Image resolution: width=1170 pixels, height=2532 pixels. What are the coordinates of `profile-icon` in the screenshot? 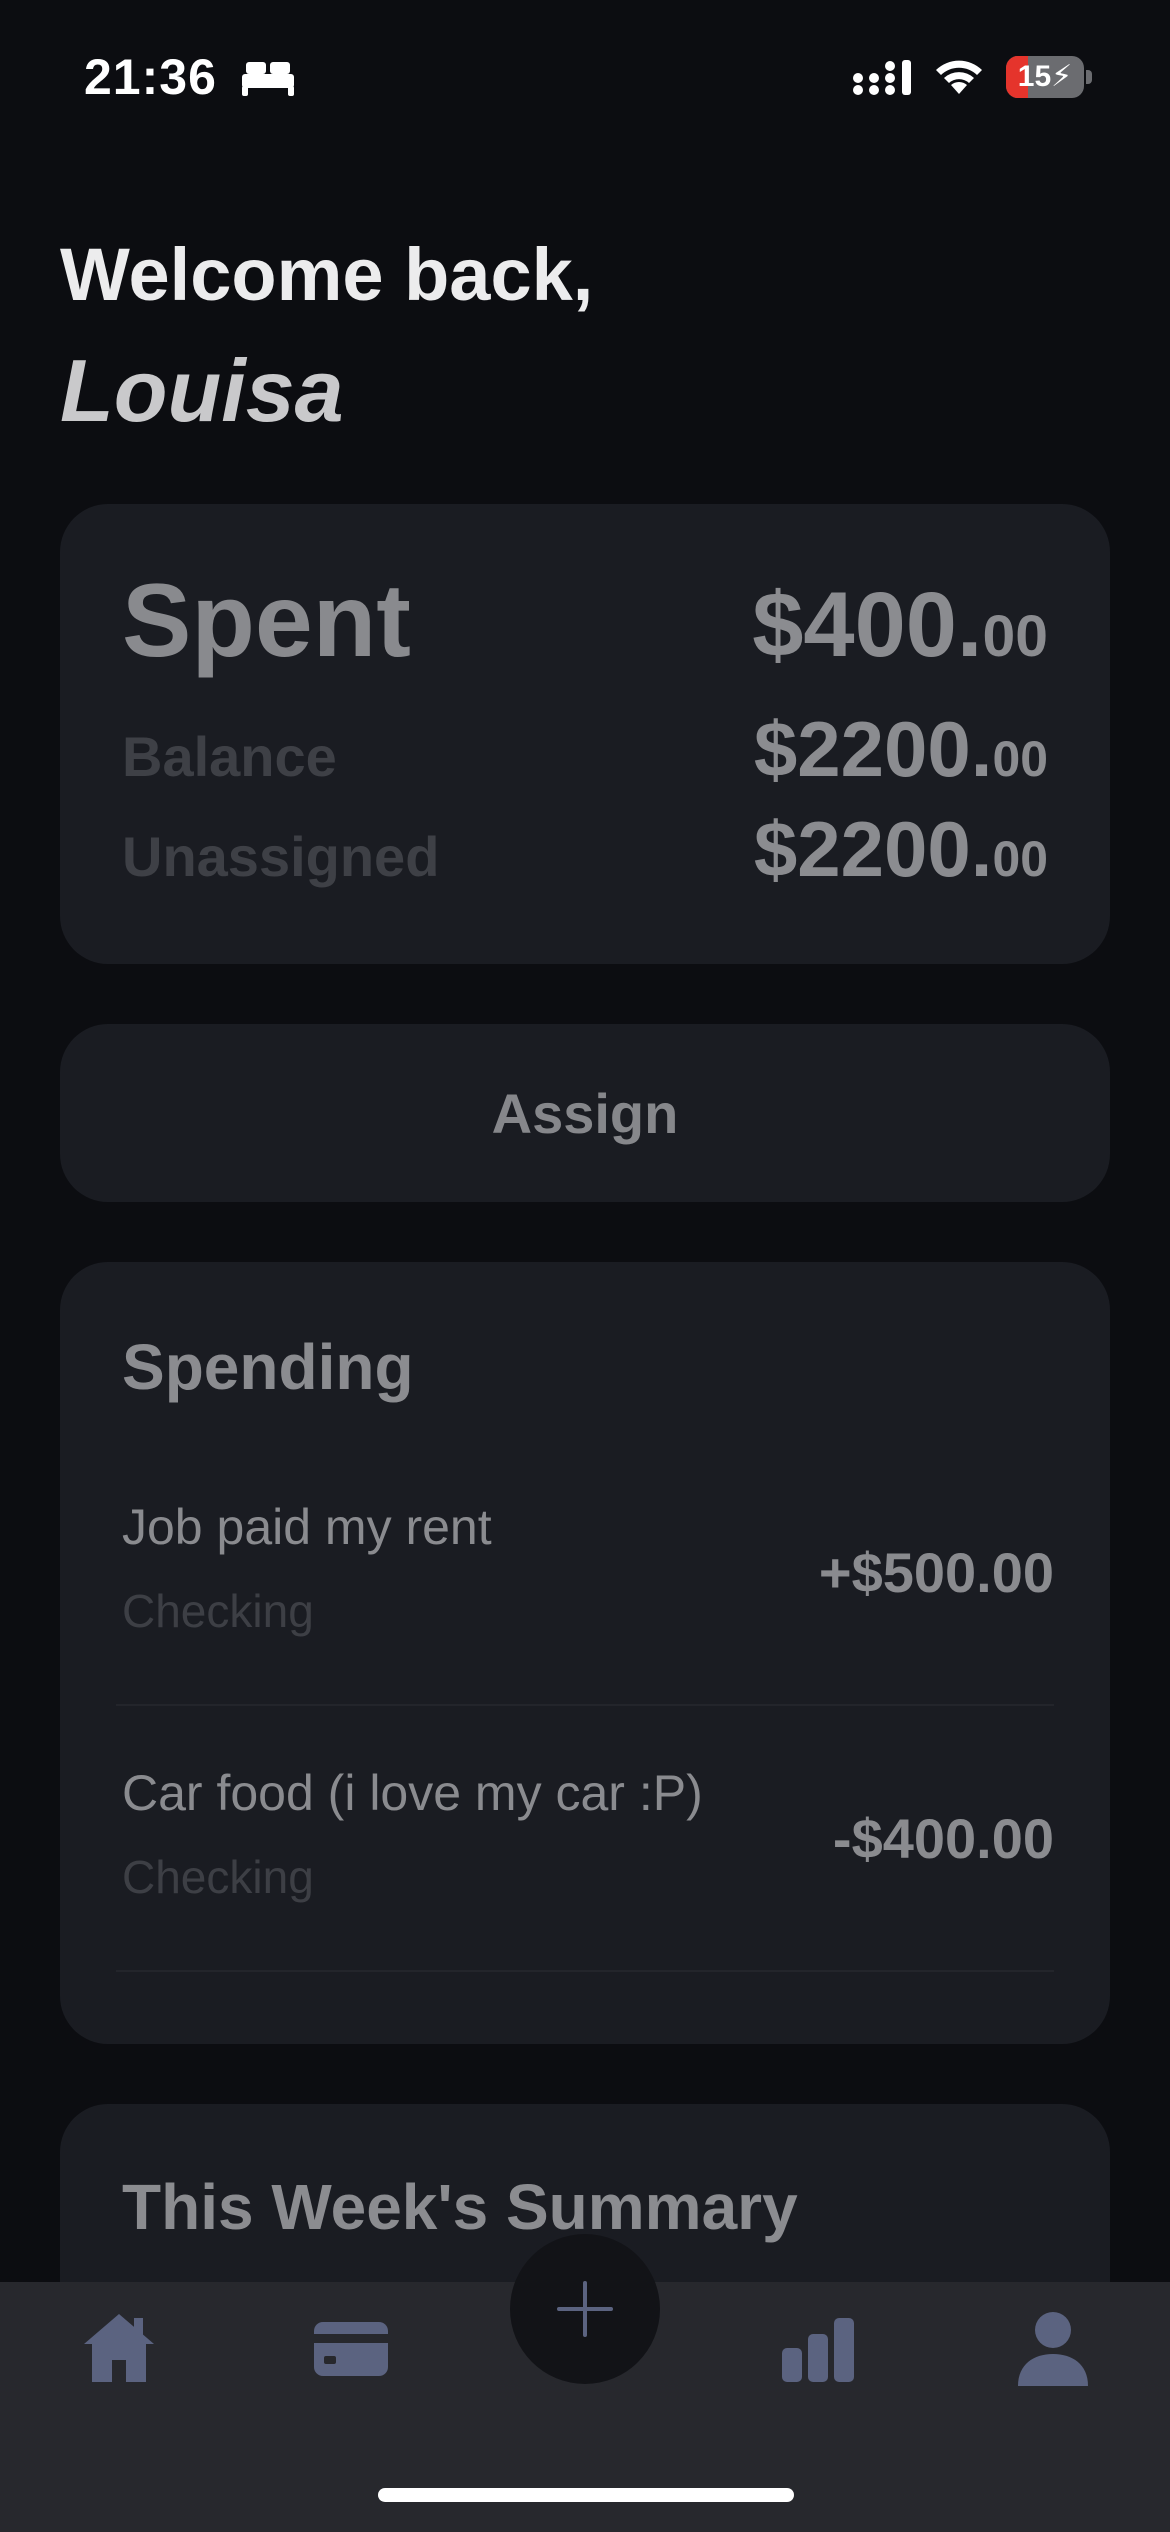 It's located at (1053, 2349).